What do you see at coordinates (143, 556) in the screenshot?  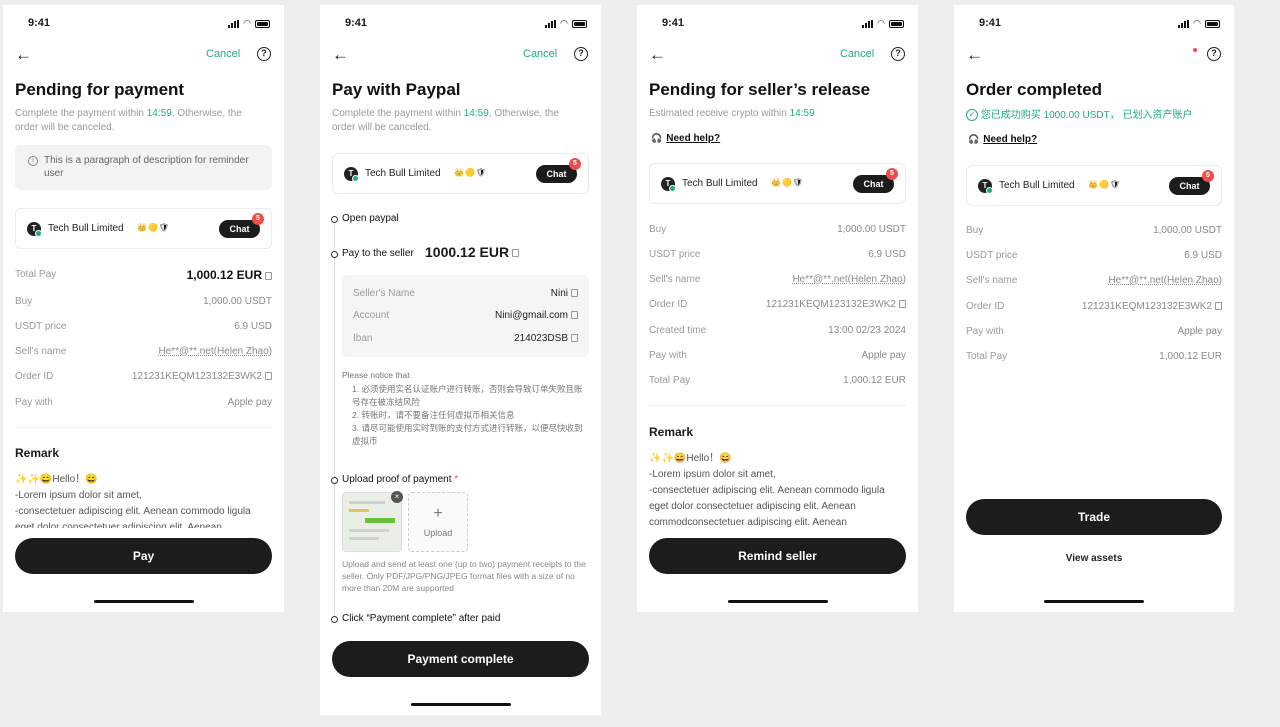 I see `pay-button: Pay` at bounding box center [143, 556].